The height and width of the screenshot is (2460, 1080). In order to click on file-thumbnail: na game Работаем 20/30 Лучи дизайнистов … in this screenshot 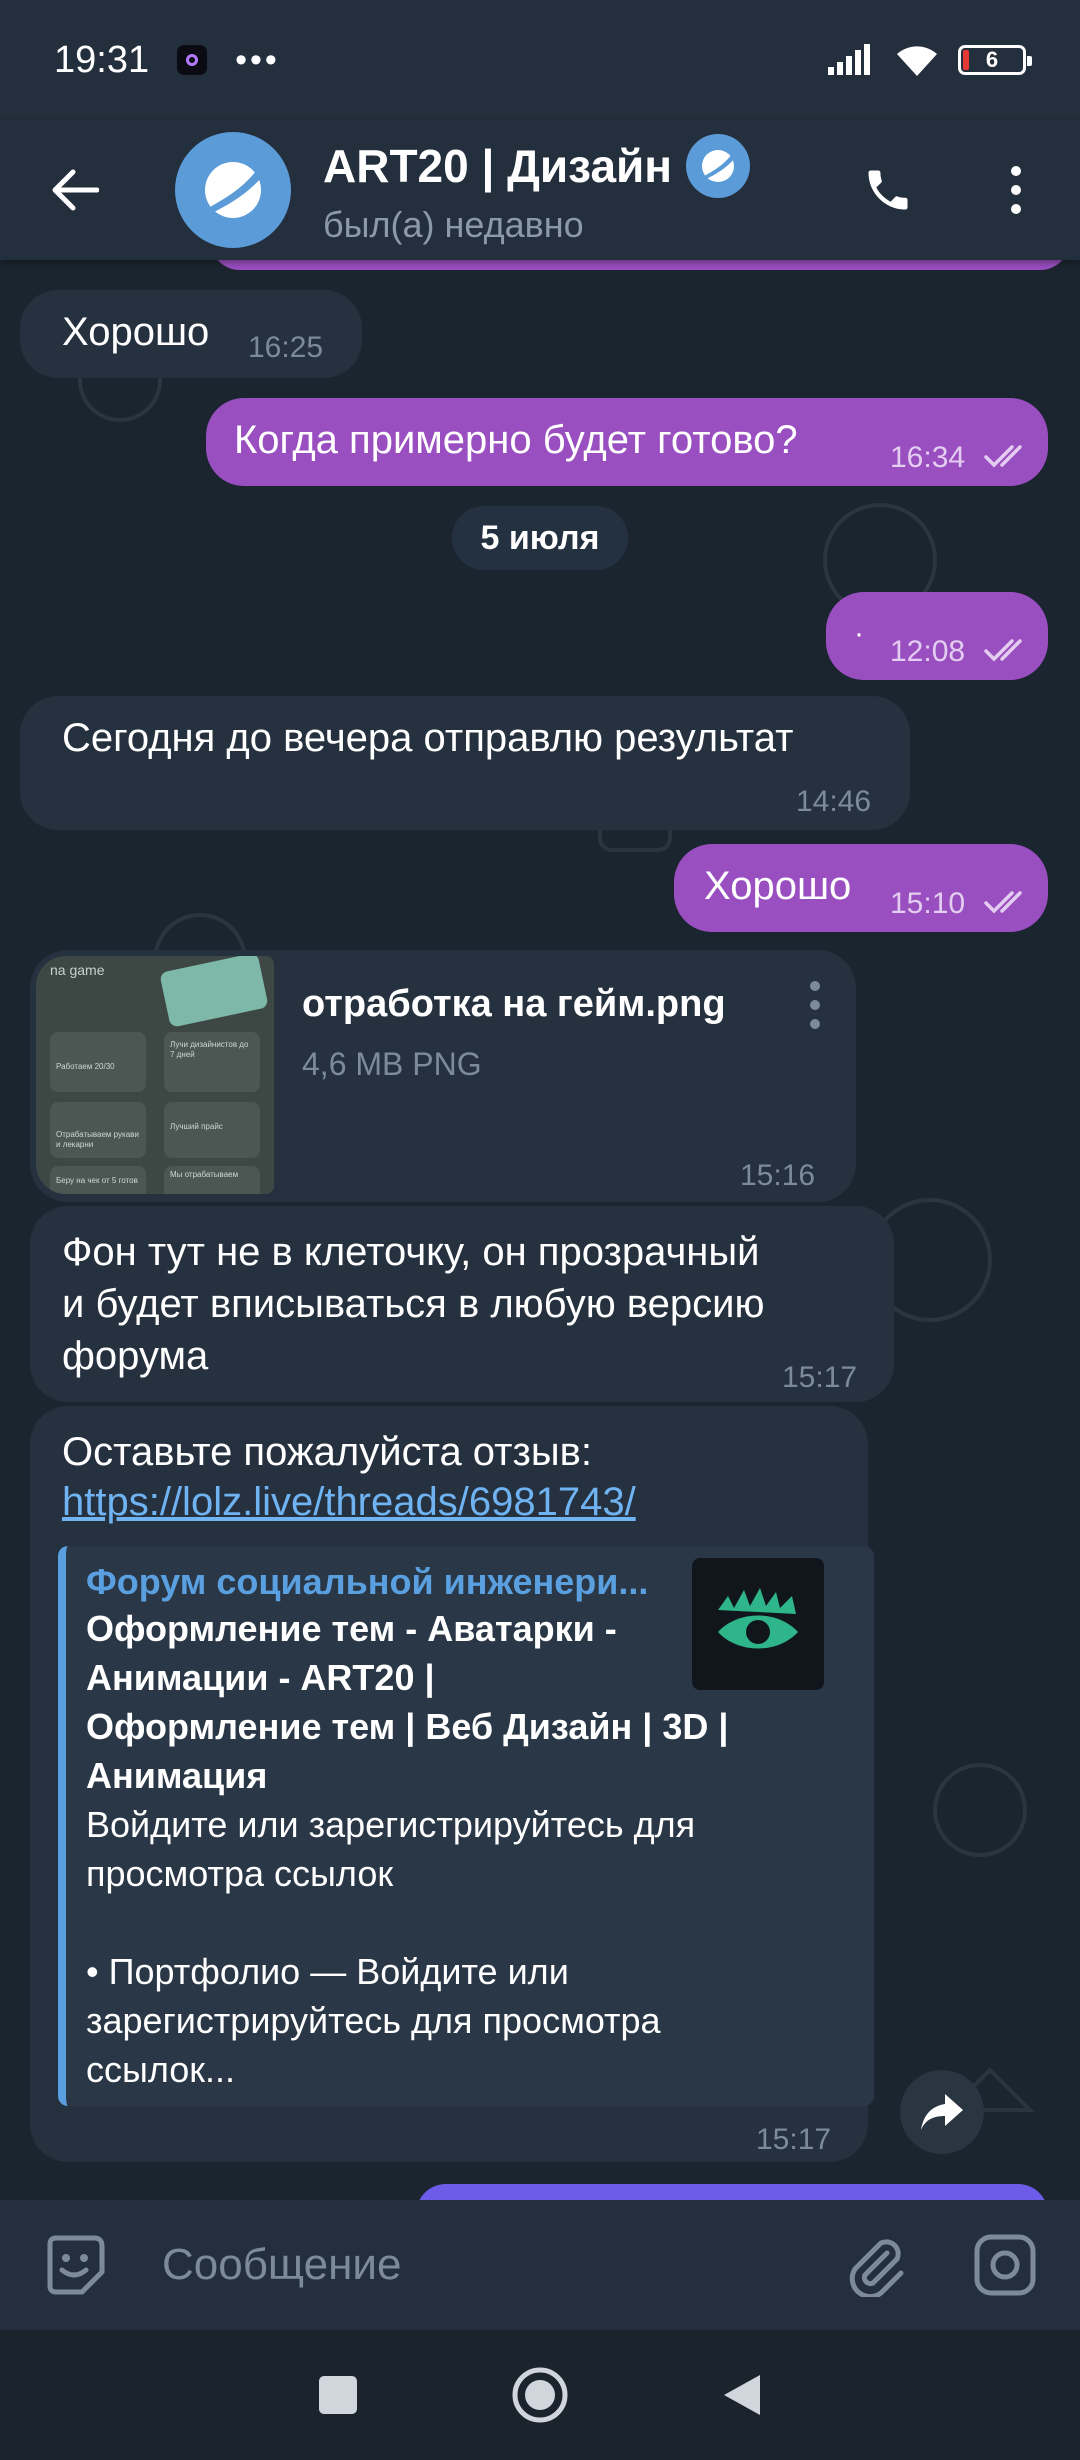, I will do `click(155, 1075)`.